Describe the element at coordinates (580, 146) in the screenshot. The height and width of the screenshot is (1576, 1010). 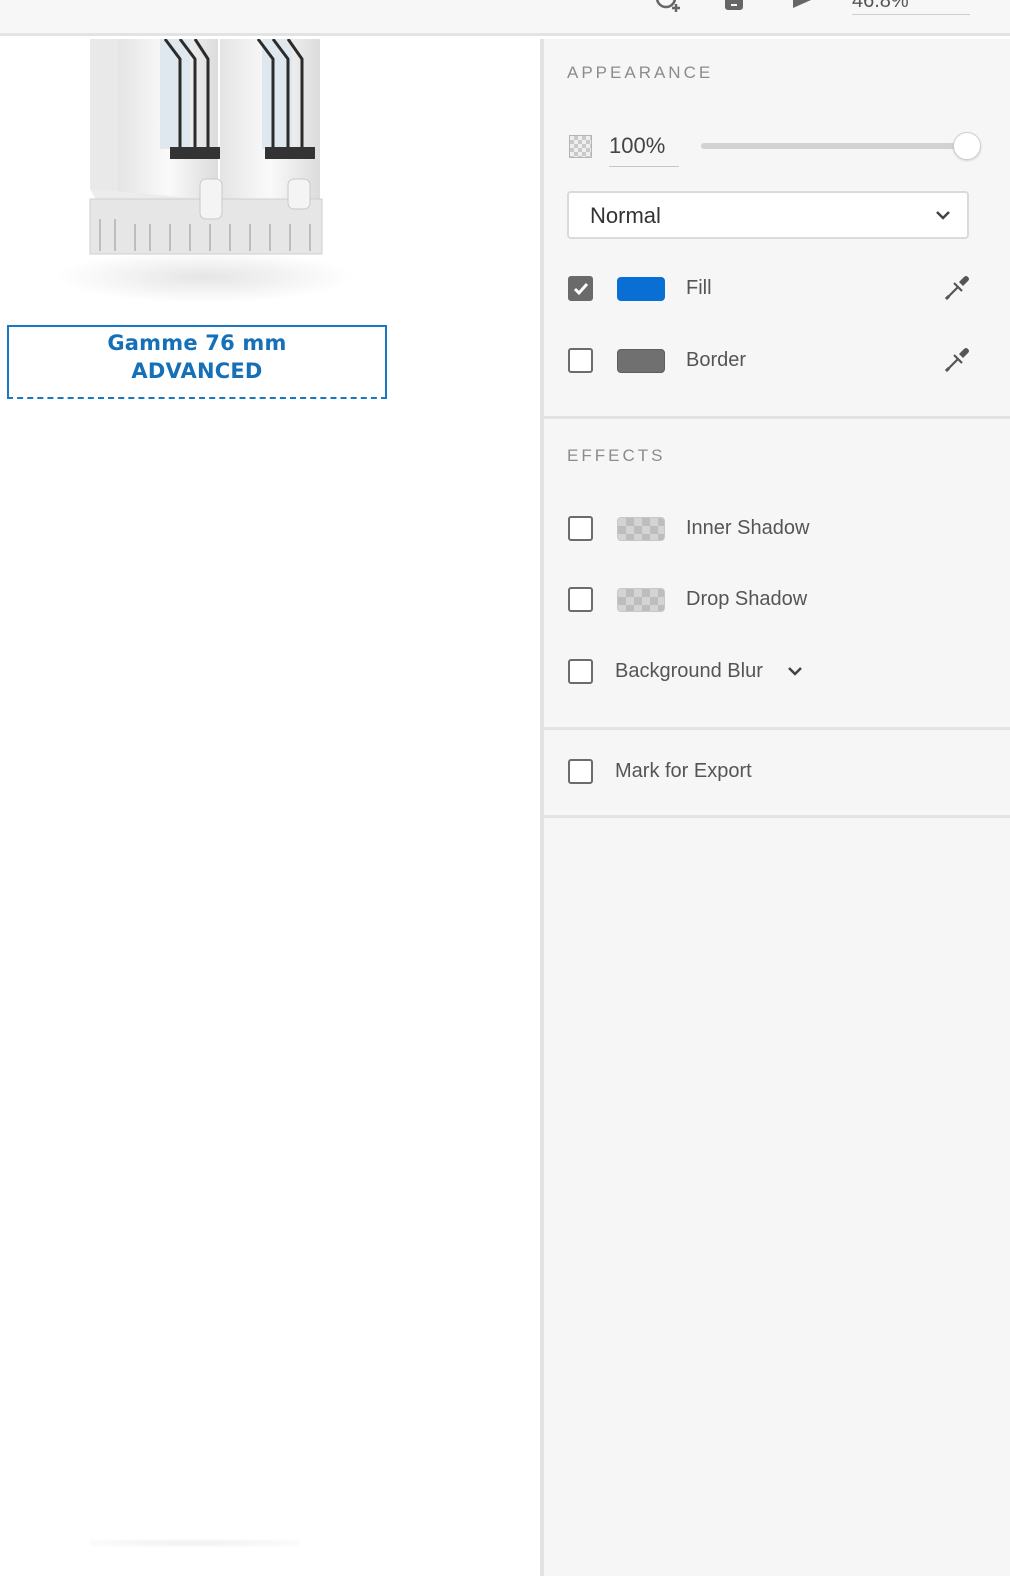
I see `opacity-icon` at that location.